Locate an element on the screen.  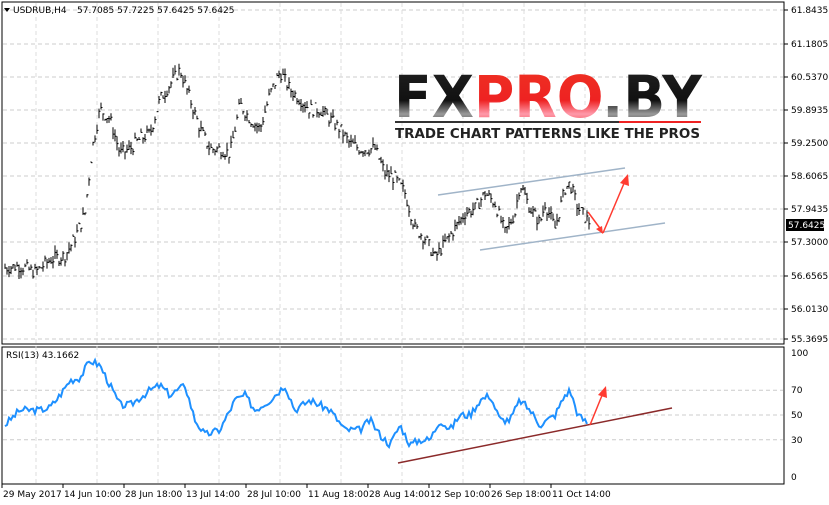
price-tick-label: 55.3695 is located at coordinates (809, 340).